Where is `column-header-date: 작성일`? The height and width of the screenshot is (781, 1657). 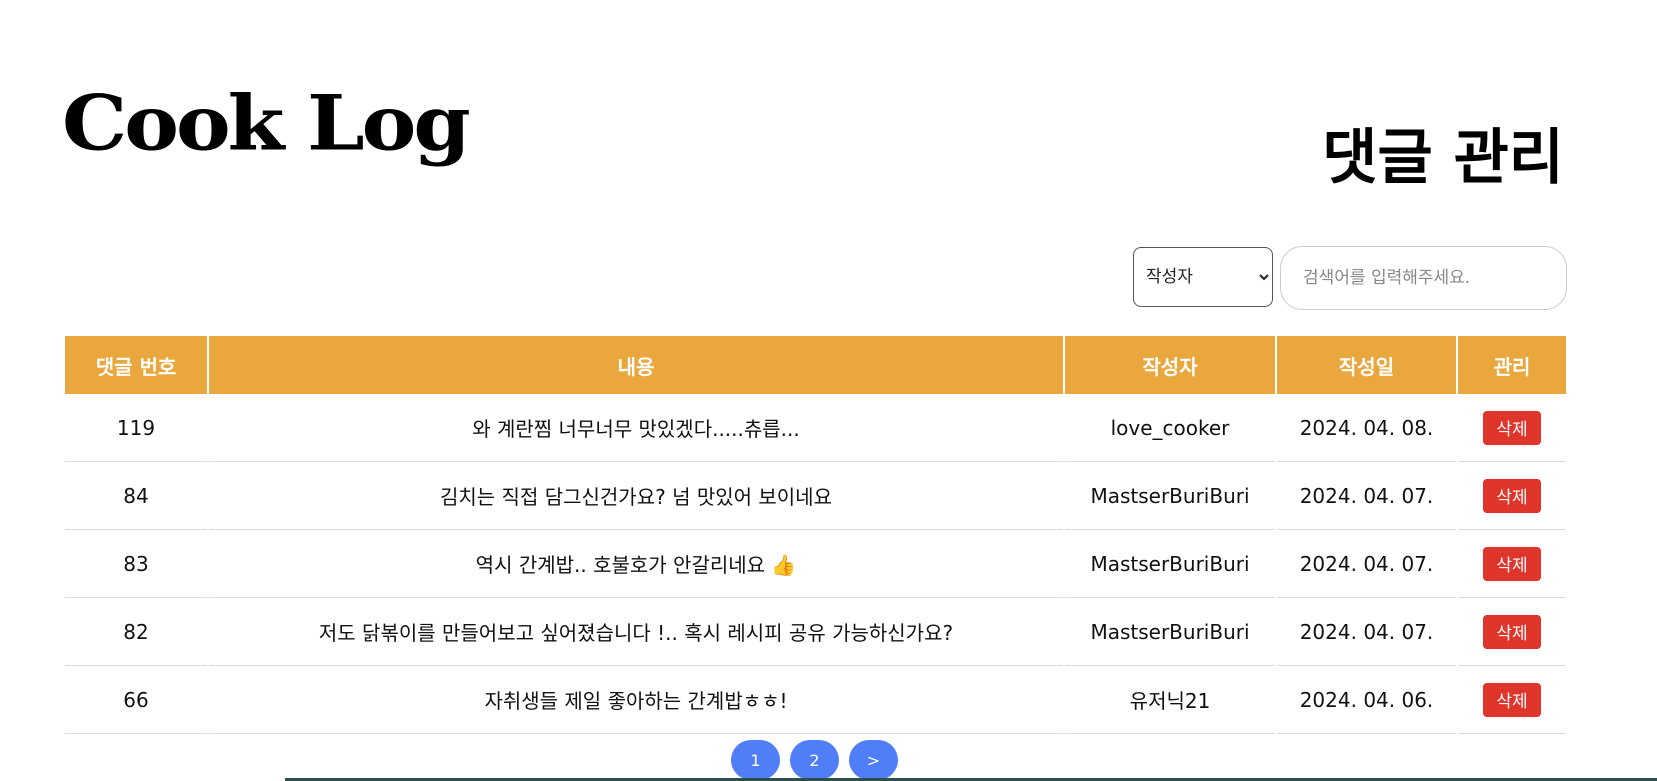 column-header-date: 작성일 is located at coordinates (1367, 365).